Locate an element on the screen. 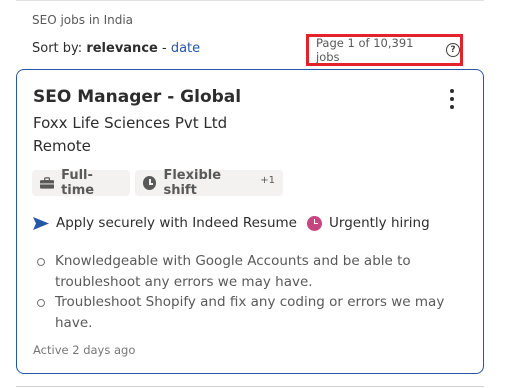 Image resolution: width=508 pixels, height=388 pixels. sort-label: Sort by: is located at coordinates (57, 48).